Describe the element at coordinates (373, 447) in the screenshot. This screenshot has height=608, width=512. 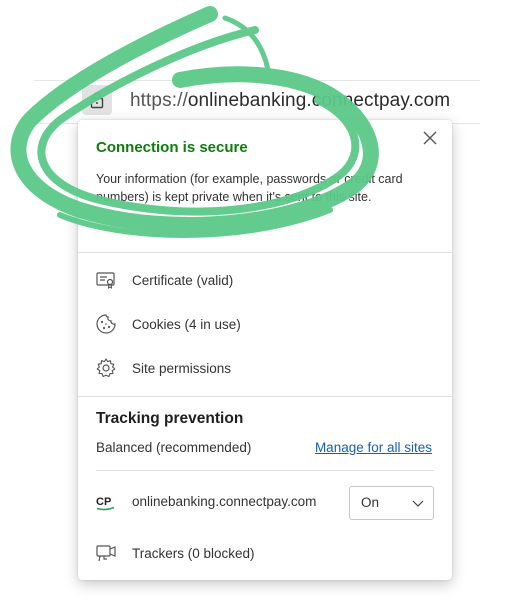
I see `manage-all-sites-link: Manage for all sites` at that location.